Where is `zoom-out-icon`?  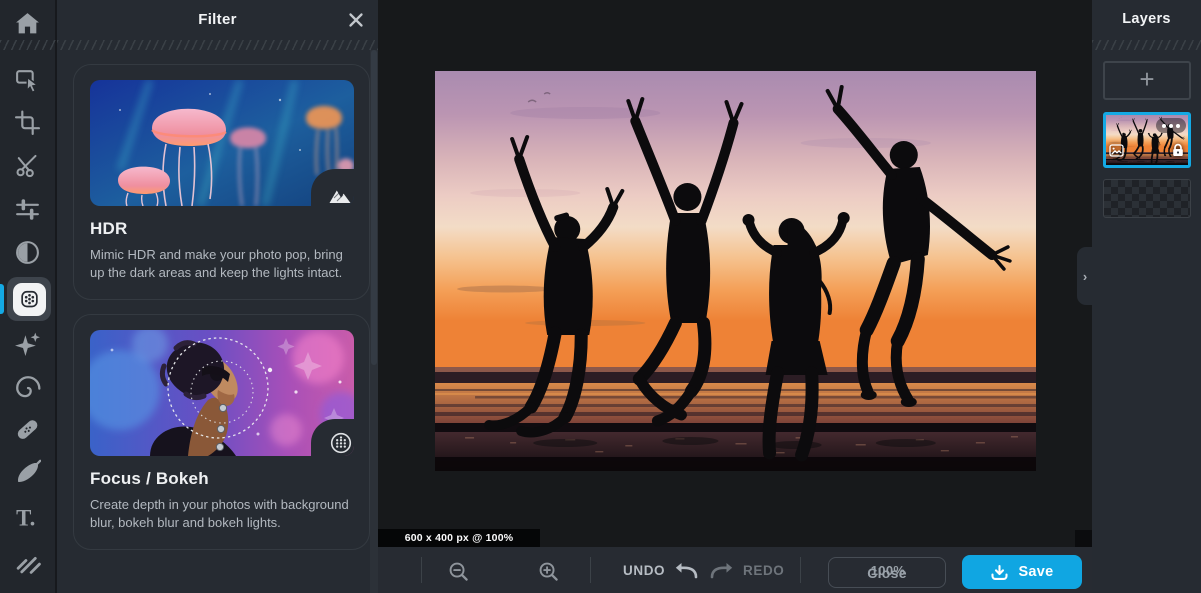 zoom-out-icon is located at coordinates (458, 571).